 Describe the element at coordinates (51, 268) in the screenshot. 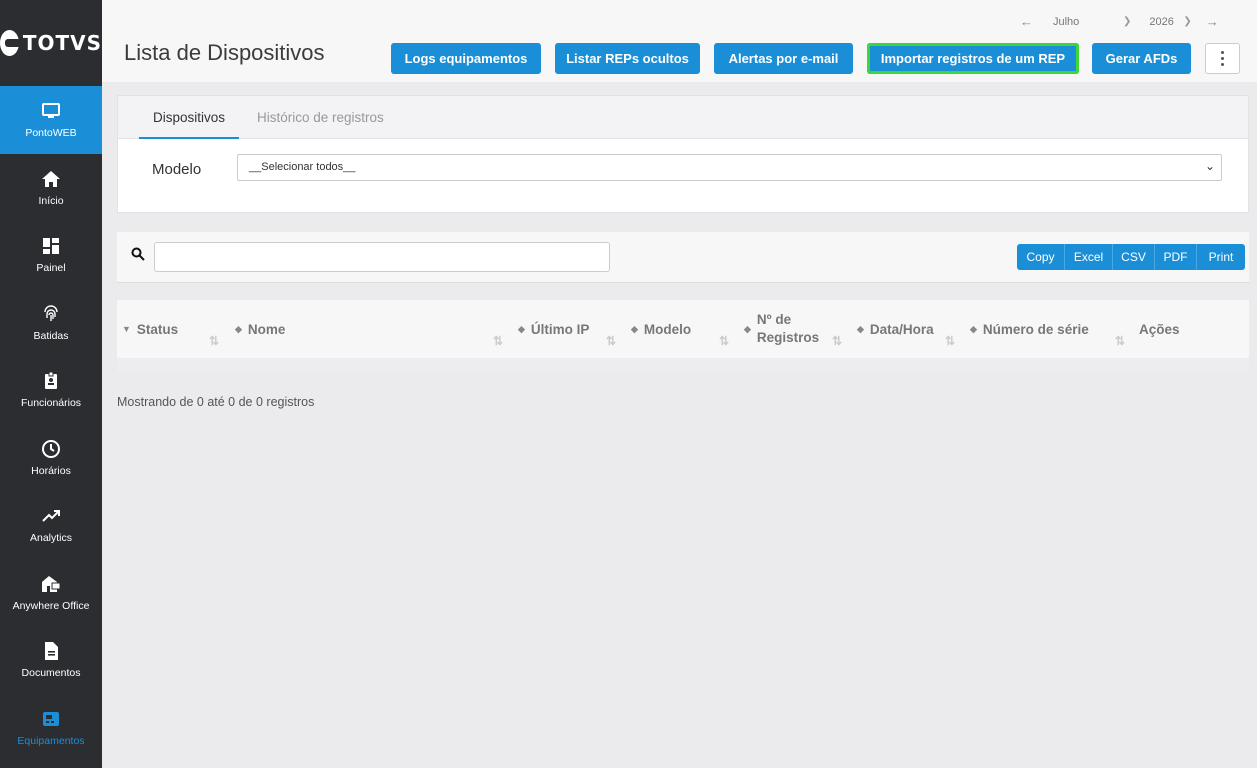

I see `sidebar-item-label: Painel` at that location.